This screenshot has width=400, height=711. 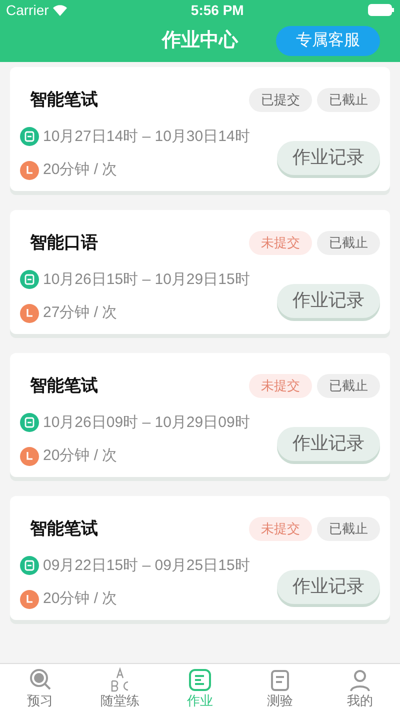 What do you see at coordinates (64, 243) in the screenshot?
I see `assignment-title: 智能口语` at bounding box center [64, 243].